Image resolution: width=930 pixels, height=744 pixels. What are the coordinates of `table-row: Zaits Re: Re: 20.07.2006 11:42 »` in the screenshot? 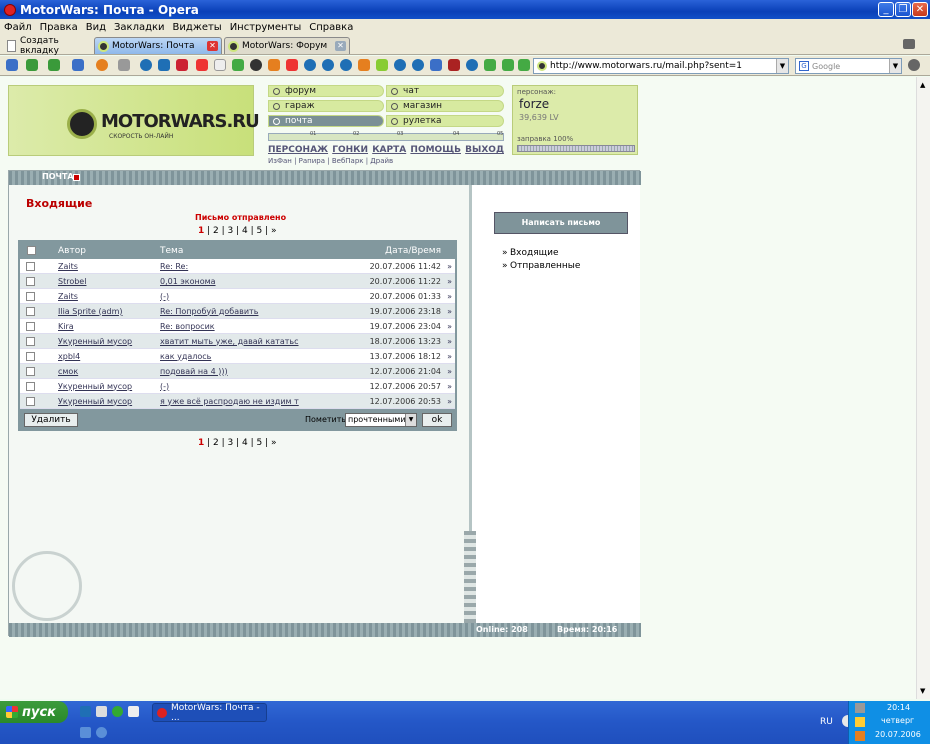 It's located at (237, 266).